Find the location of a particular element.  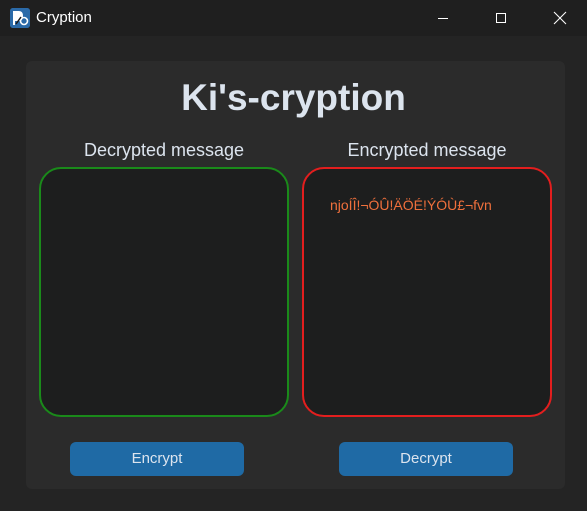

window-title: Cryption is located at coordinates (64, 17).